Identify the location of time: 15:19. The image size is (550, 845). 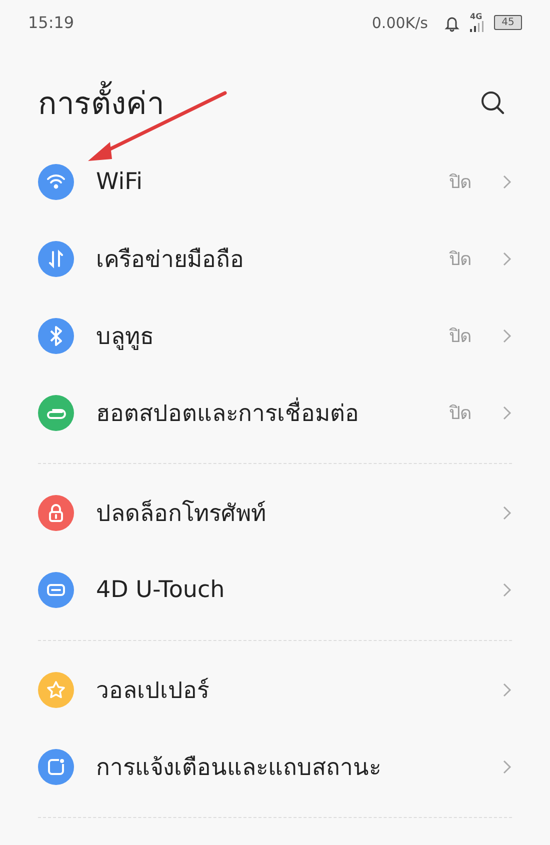
(52, 22).